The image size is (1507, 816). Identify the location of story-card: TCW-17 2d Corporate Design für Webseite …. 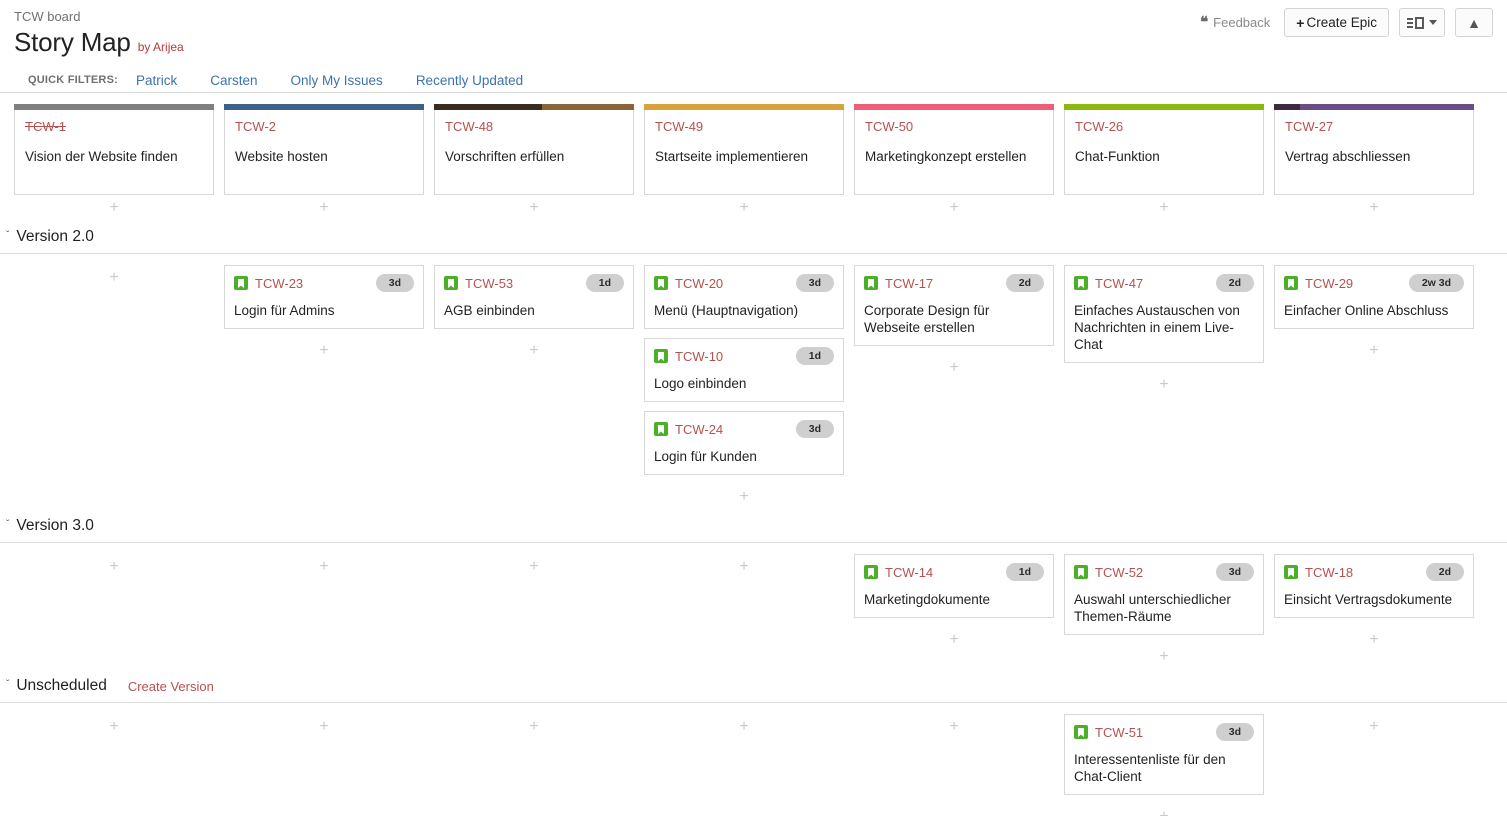
(954, 305).